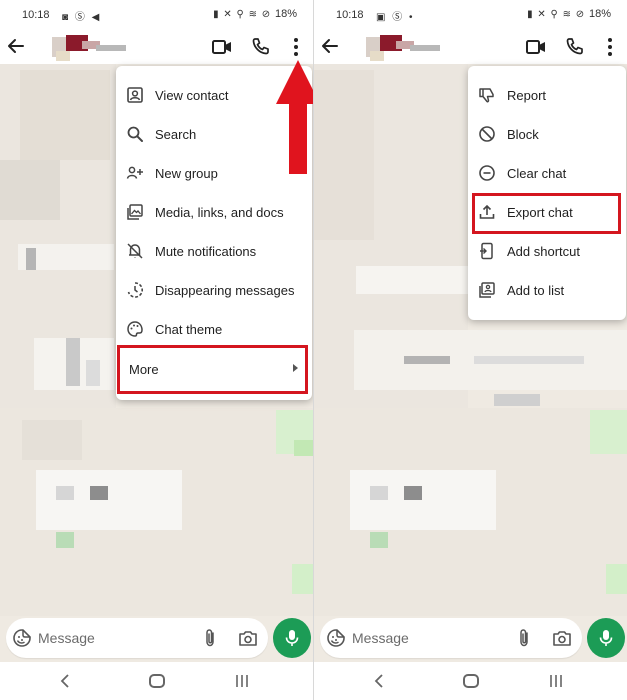  I want to click on menu-item-clear-chat: Clear chat, so click(547, 173).